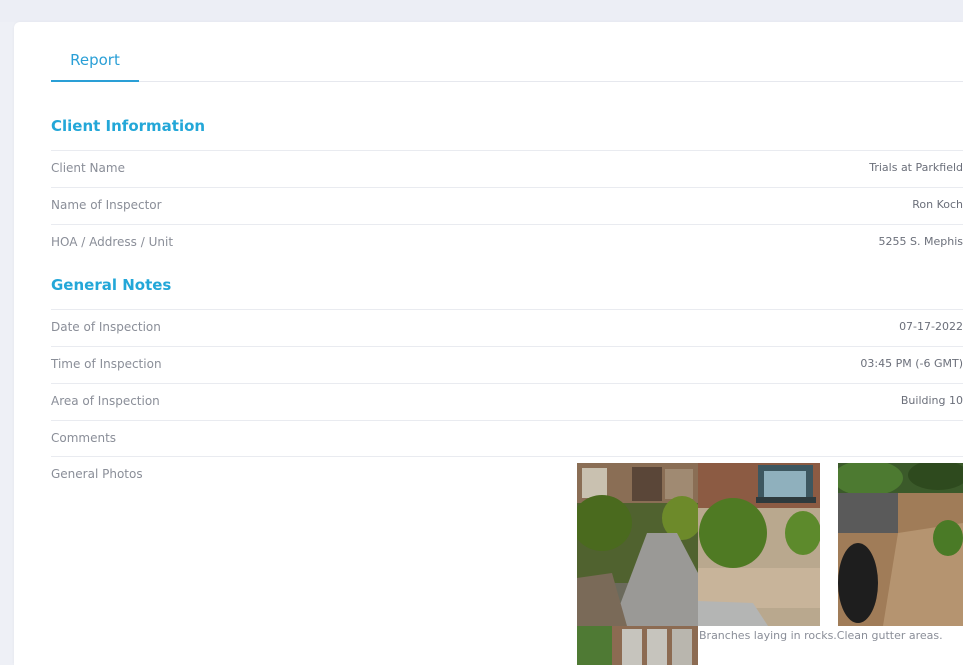  Describe the element at coordinates (637, 544) in the screenshot. I see `inspection-photo-walkway` at that location.